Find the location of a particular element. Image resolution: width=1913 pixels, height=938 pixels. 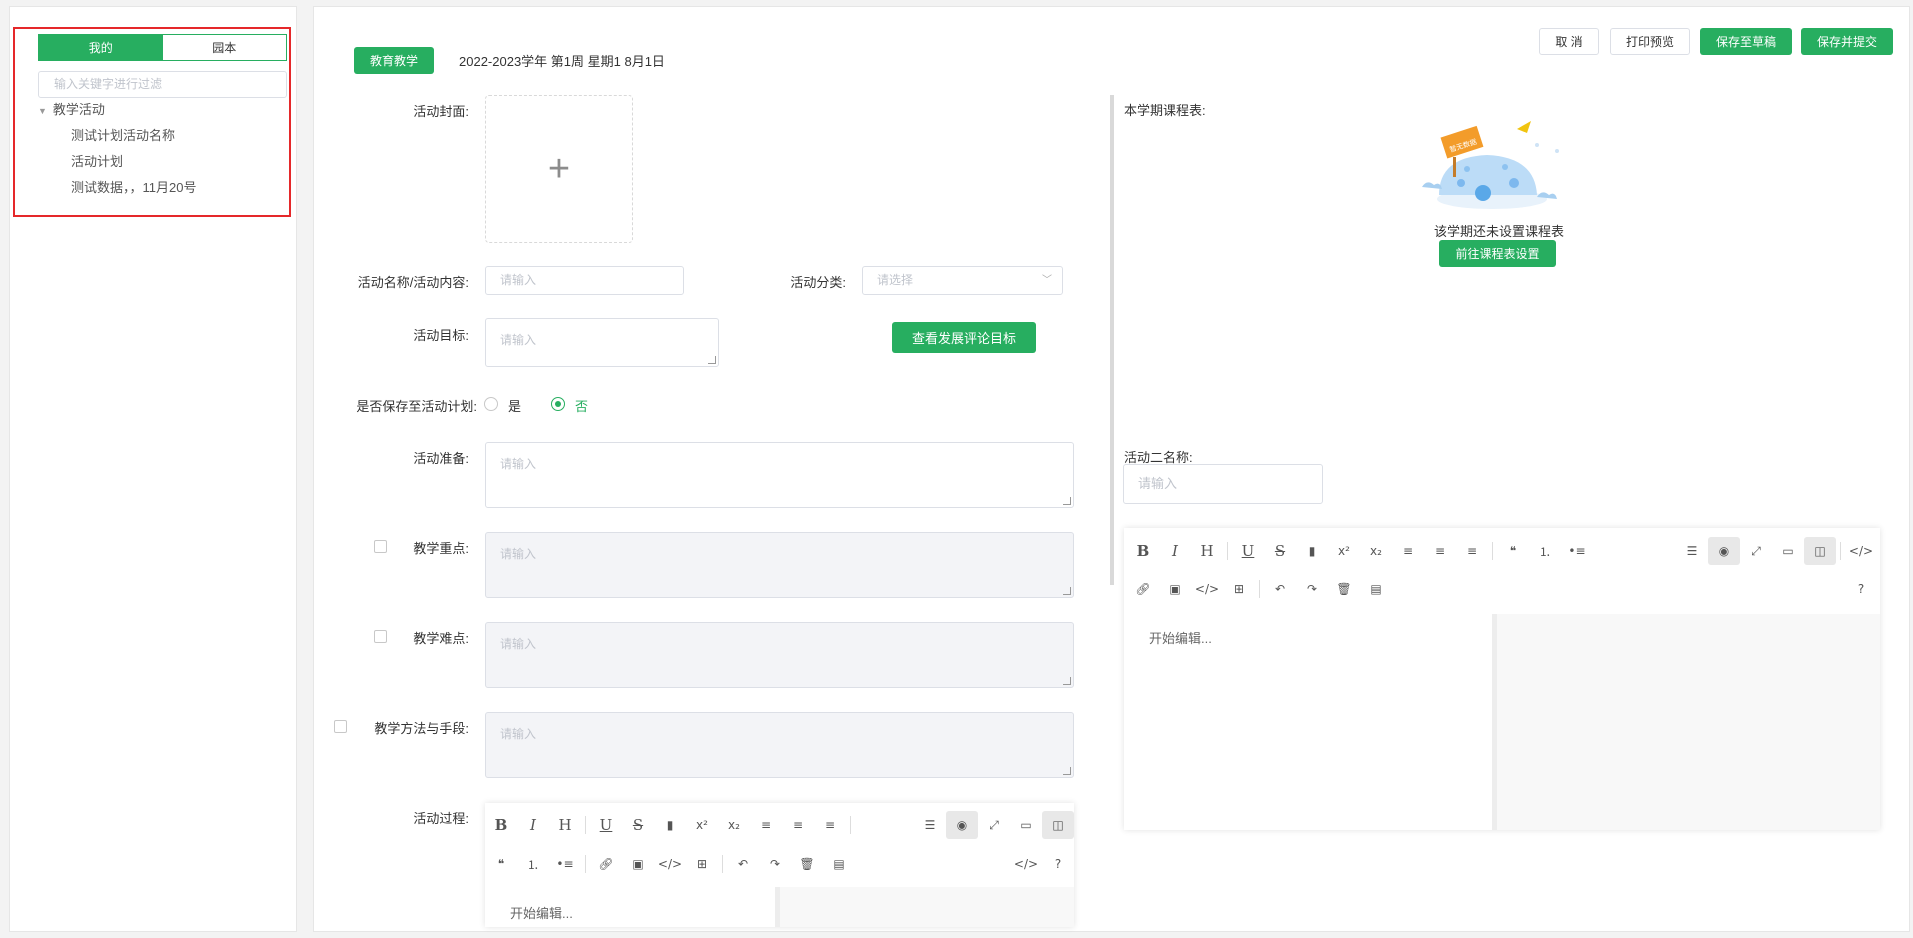

filter-input: 输入关键字进行过滤 is located at coordinates (162, 84).